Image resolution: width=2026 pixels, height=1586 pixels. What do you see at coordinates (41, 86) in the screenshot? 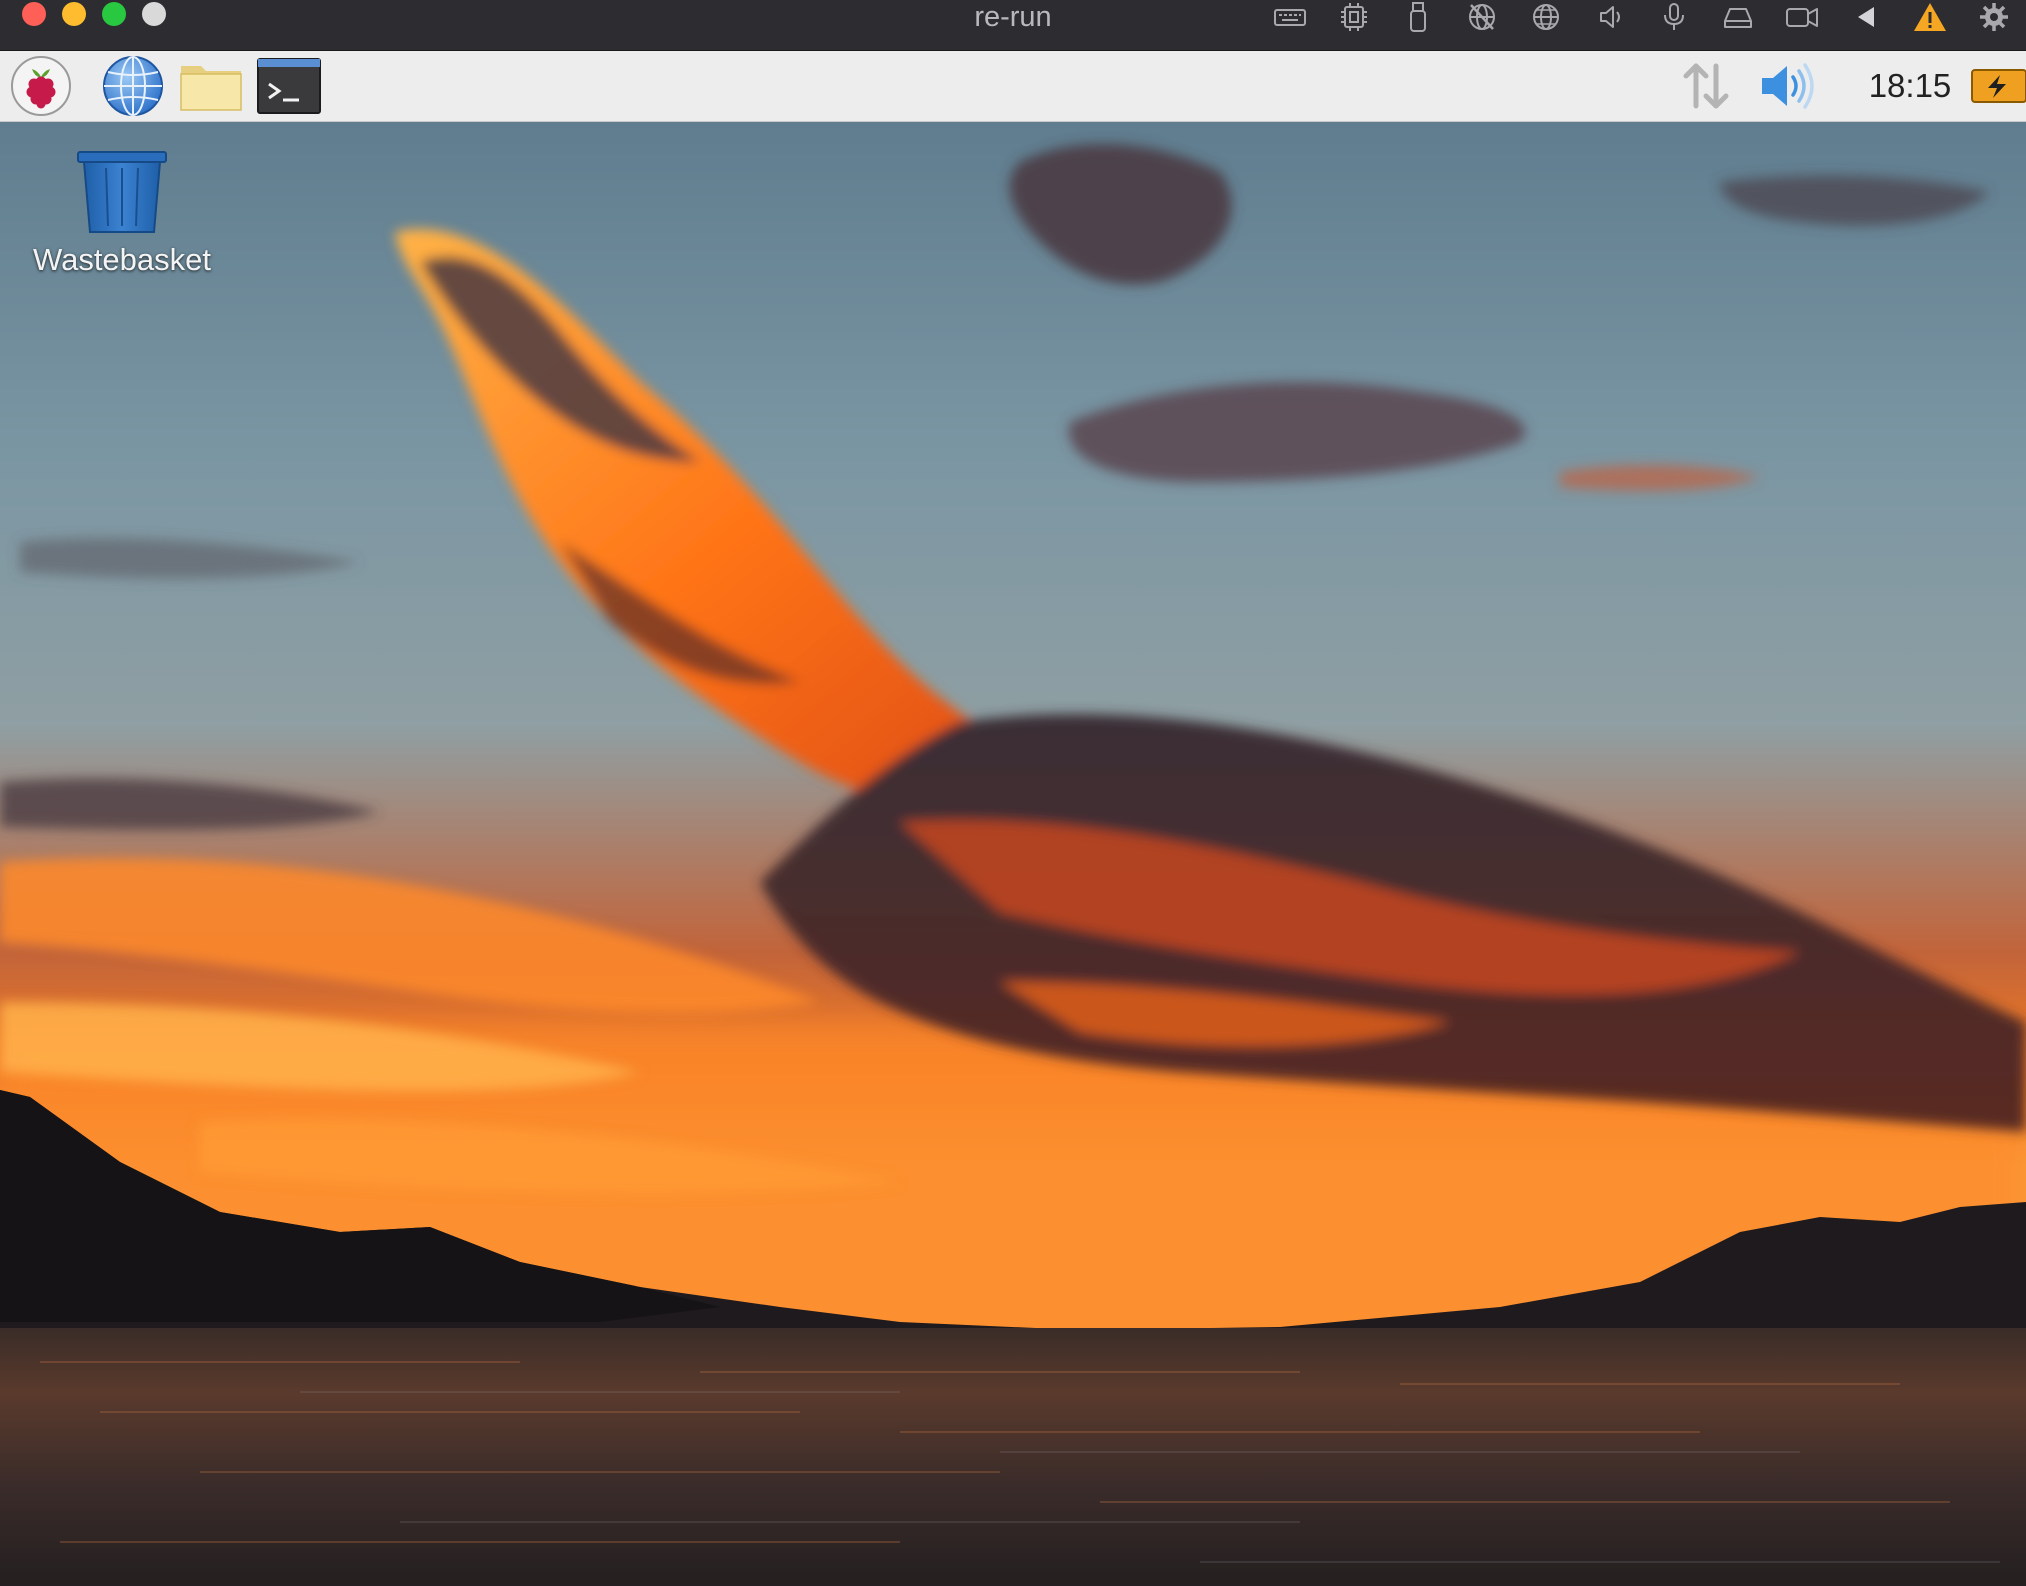
I see `raspberry-menu-icon` at bounding box center [41, 86].